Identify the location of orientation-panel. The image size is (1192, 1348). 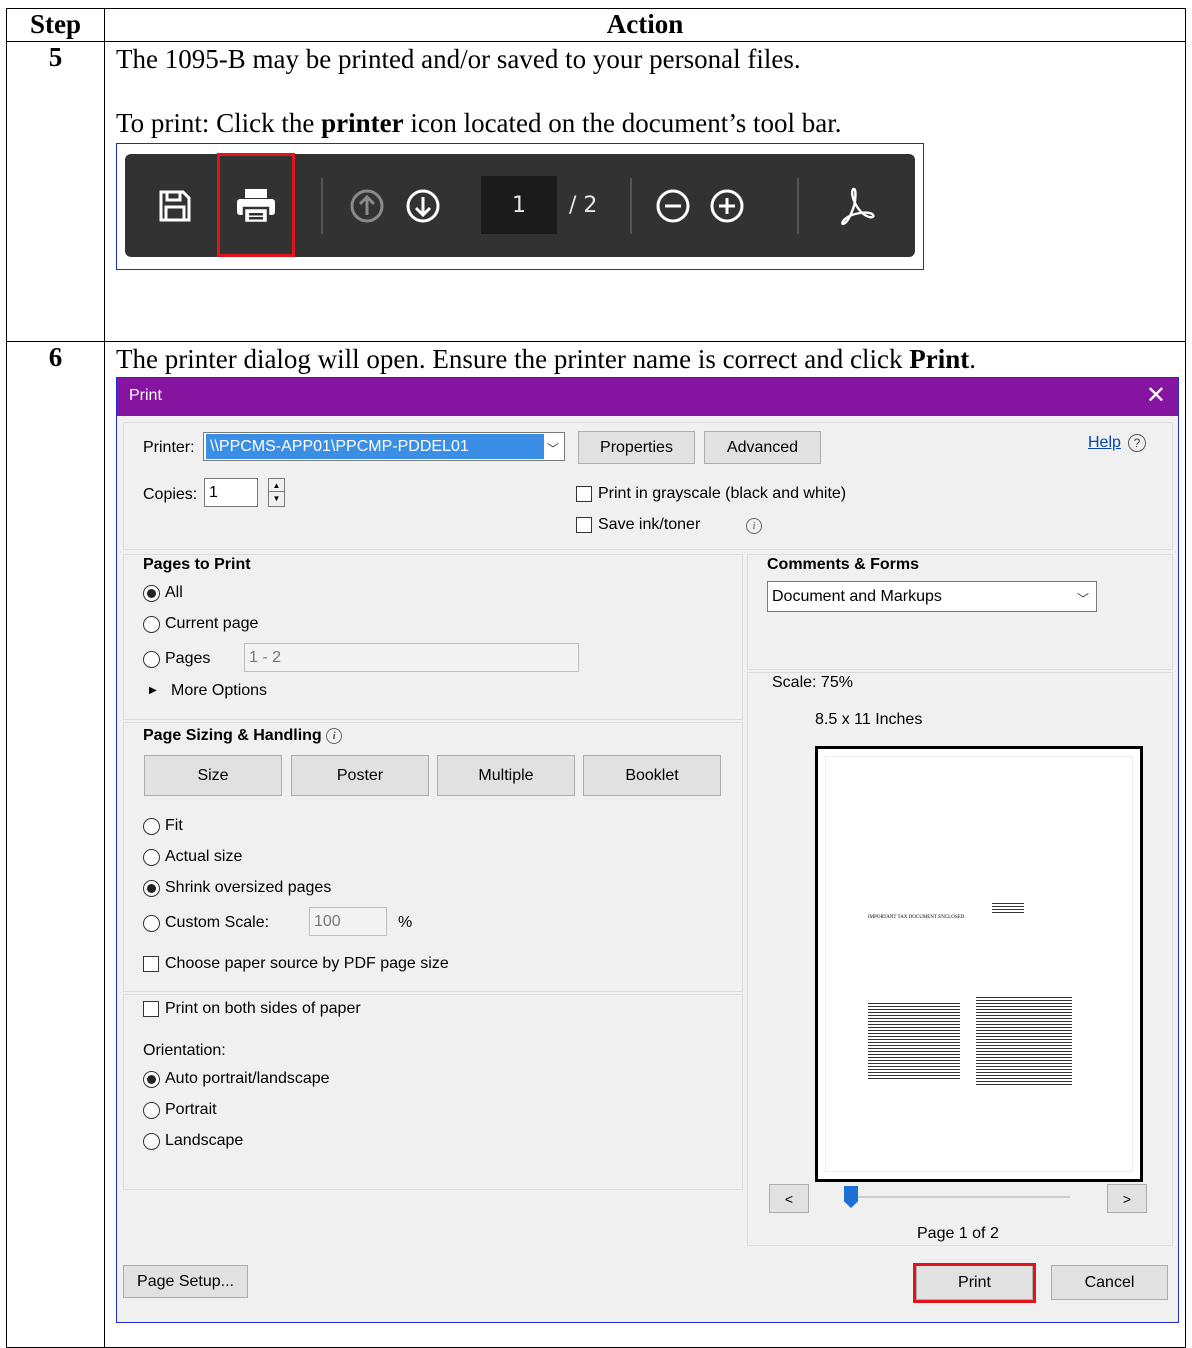
(433, 1092).